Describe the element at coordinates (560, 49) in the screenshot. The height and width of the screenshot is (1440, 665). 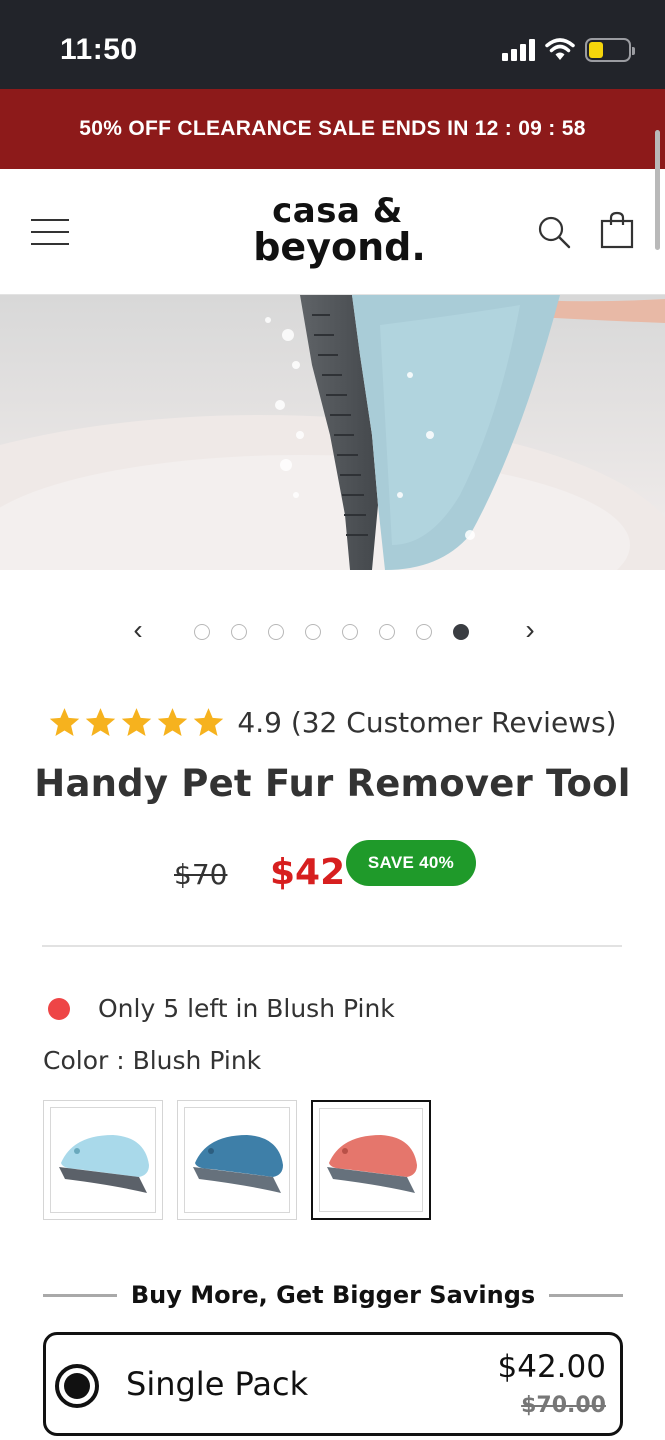
I see `wifi-icon` at that location.